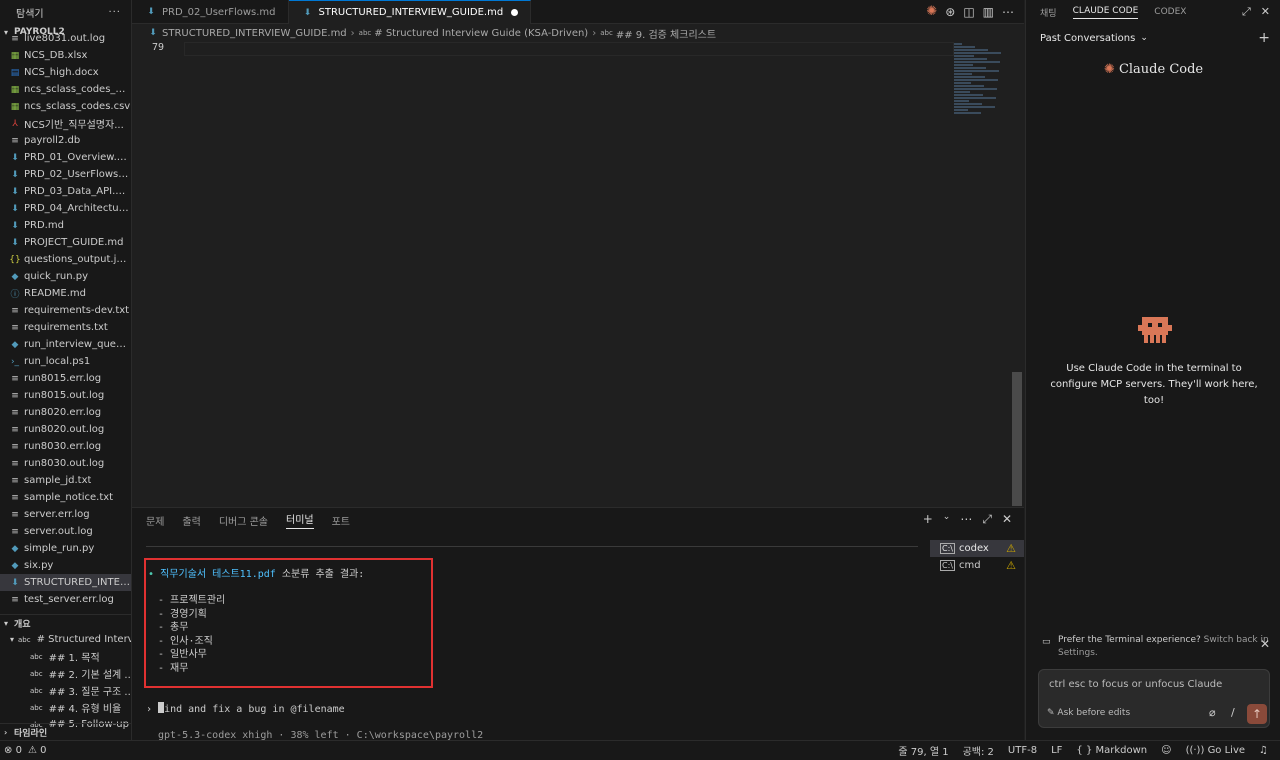 This screenshot has width=1280, height=760. Describe the element at coordinates (65, 656) in the screenshot. I see `outline-item: abc ## 1. 목적` at that location.